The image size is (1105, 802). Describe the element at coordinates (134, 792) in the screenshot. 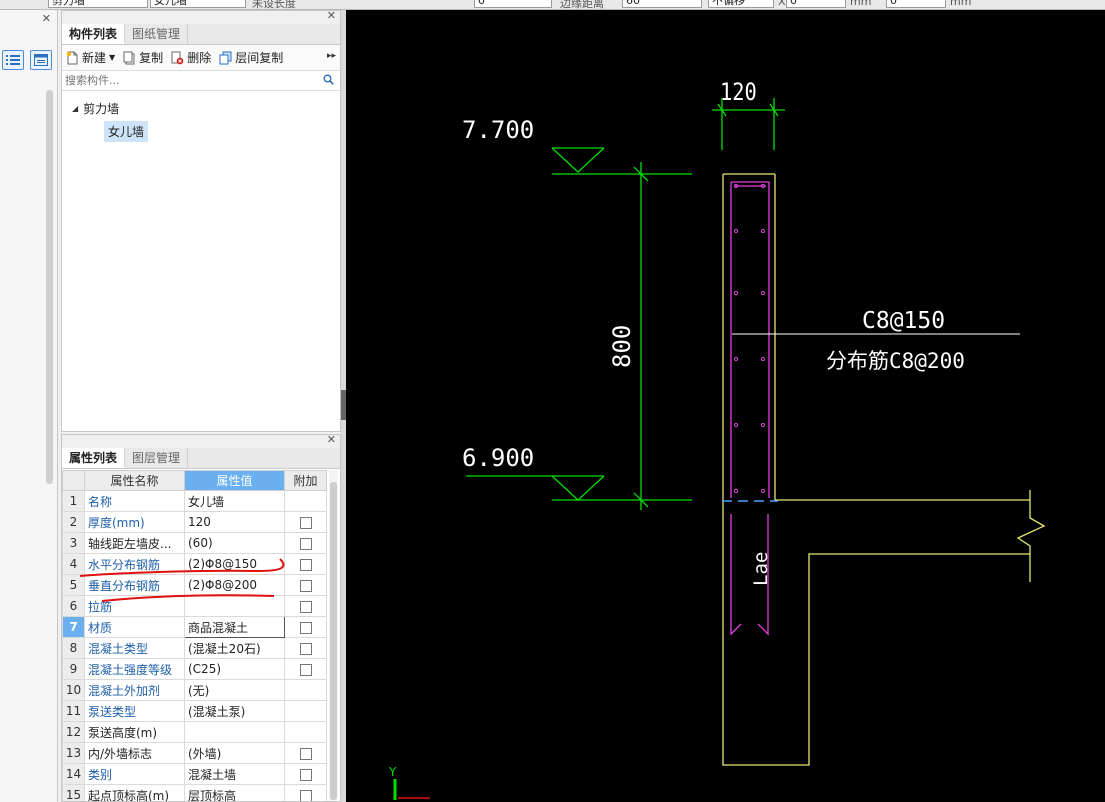

I see `property-name: 起点顶标高(m)` at that location.